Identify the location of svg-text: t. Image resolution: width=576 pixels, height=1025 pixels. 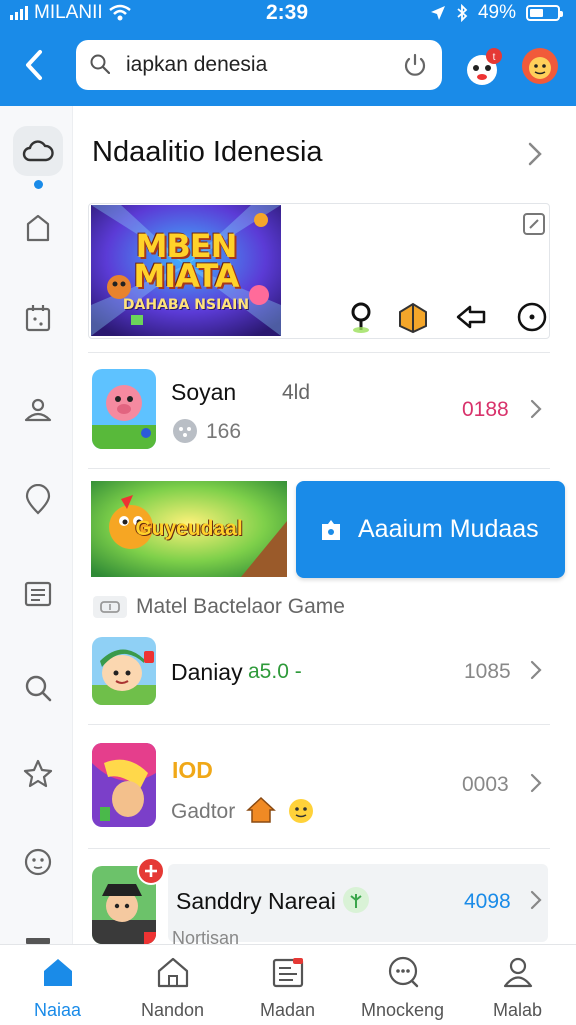
(494, 57).